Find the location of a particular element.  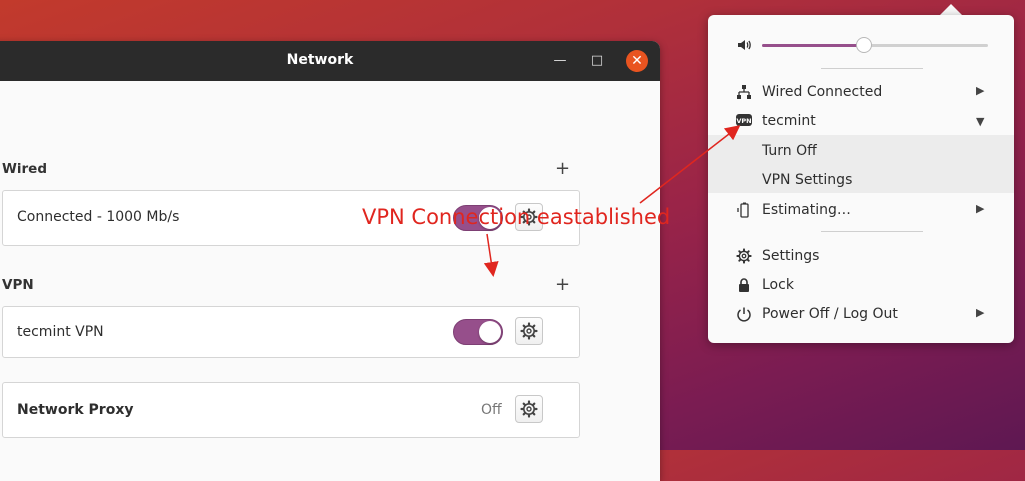

annotation-label: VPN Connection eastablished is located at coordinates (516, 217).